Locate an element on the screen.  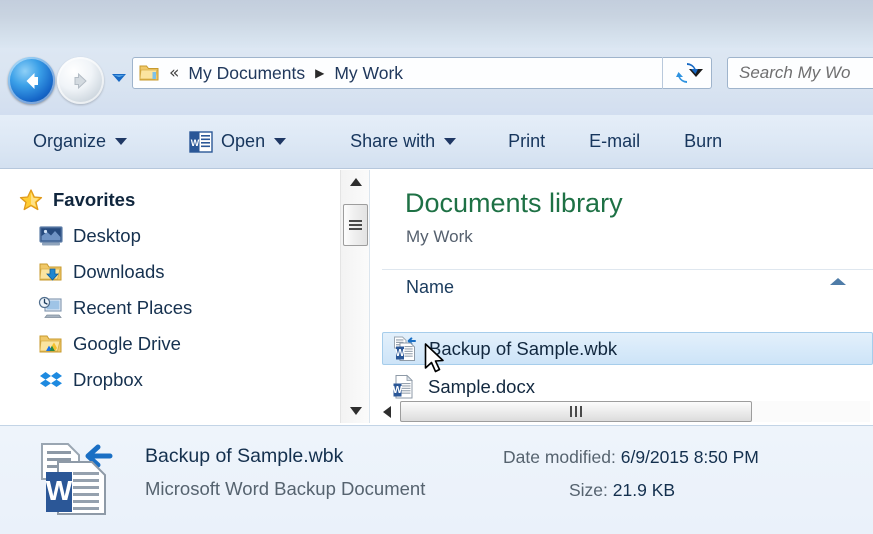
print-label: Print is located at coordinates (527, 141).